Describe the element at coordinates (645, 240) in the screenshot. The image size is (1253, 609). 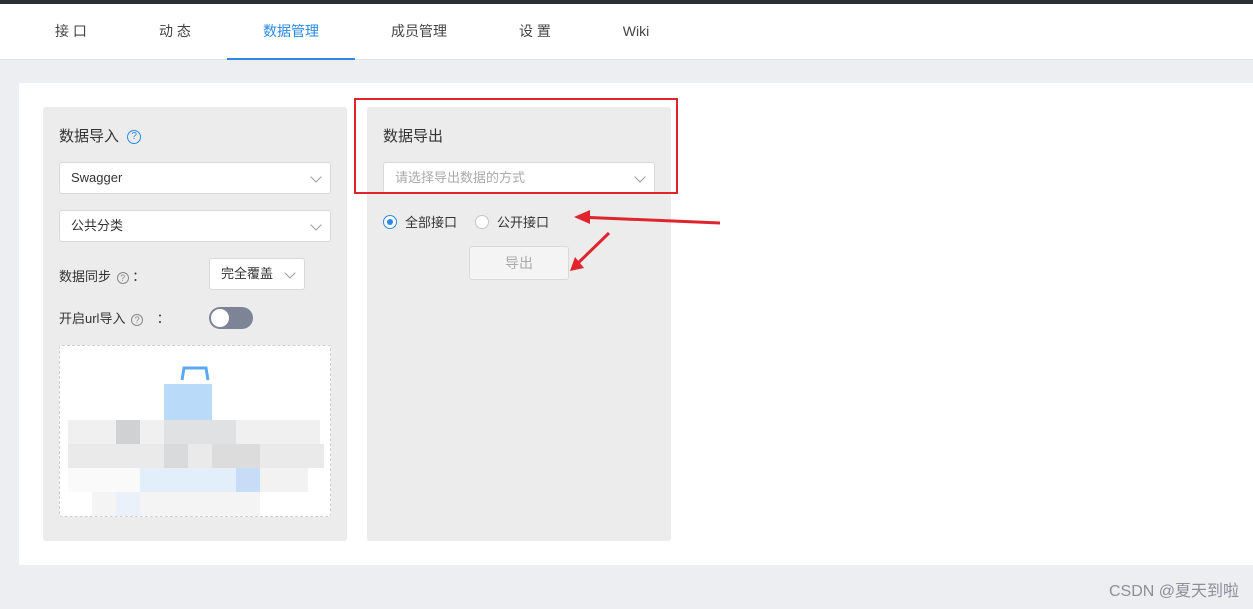
I see `annotation-arrows` at that location.